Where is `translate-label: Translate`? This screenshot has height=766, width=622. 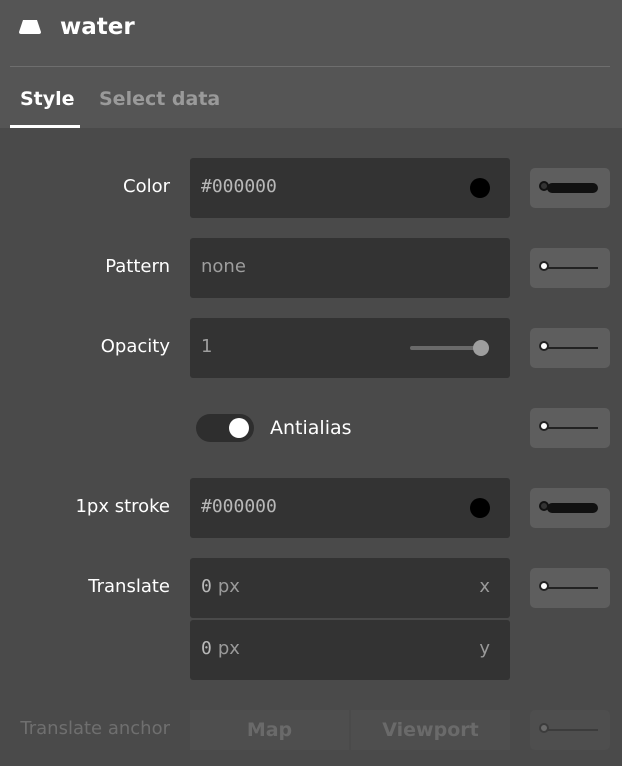 translate-label: Translate is located at coordinates (129, 586).